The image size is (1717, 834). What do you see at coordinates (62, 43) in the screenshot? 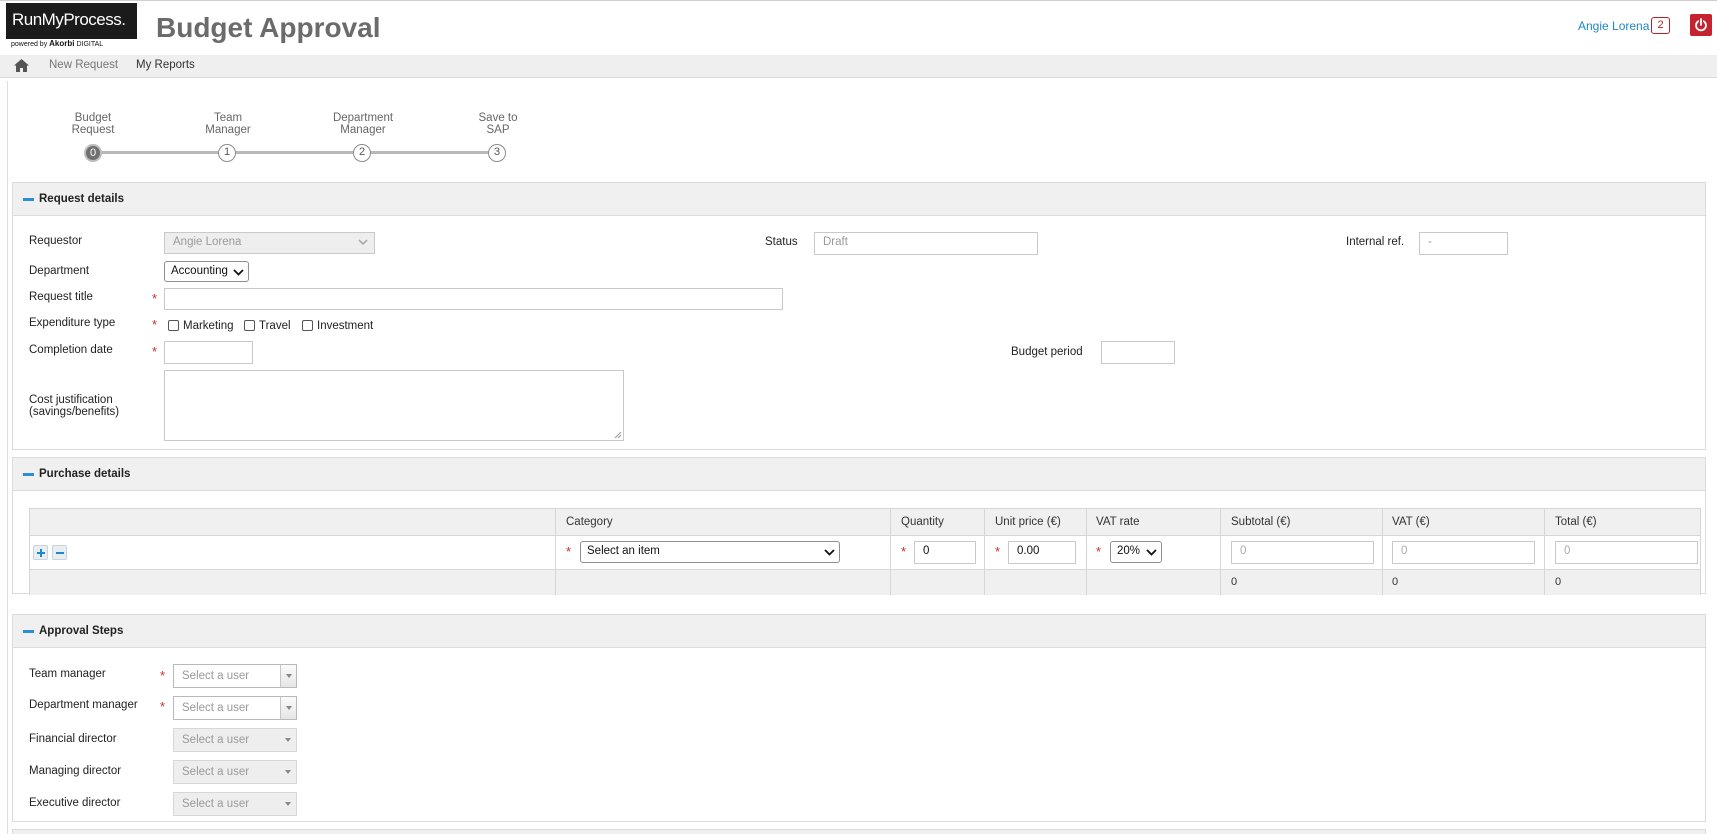
I see `logo-brand: Akorbi` at bounding box center [62, 43].